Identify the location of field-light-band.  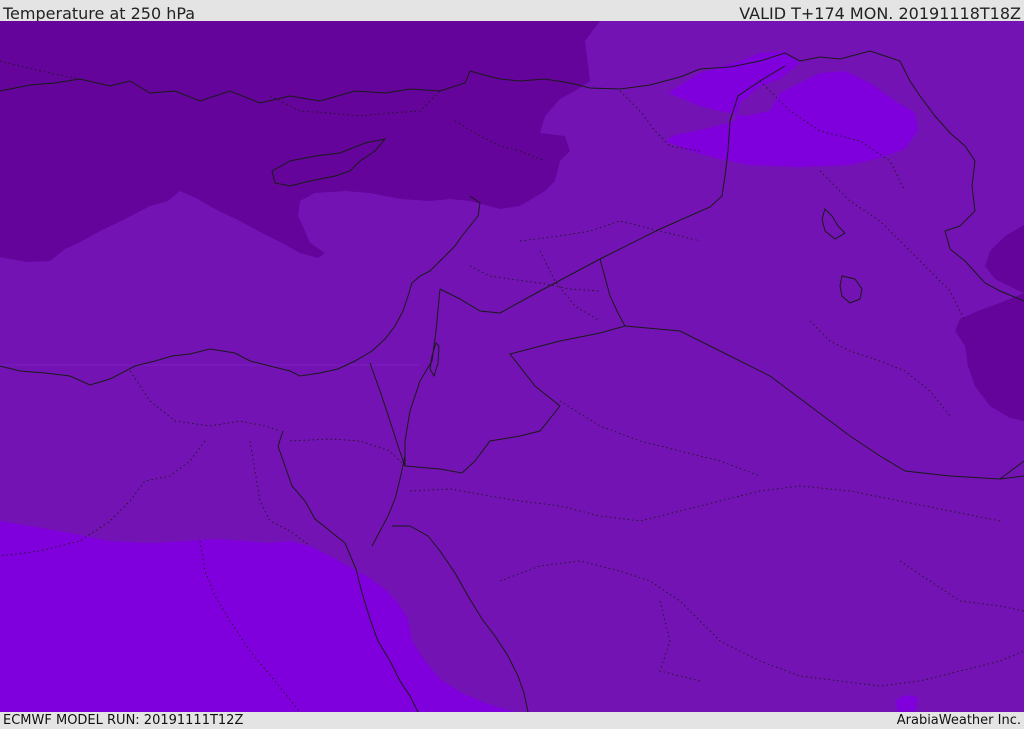
(210, 365).